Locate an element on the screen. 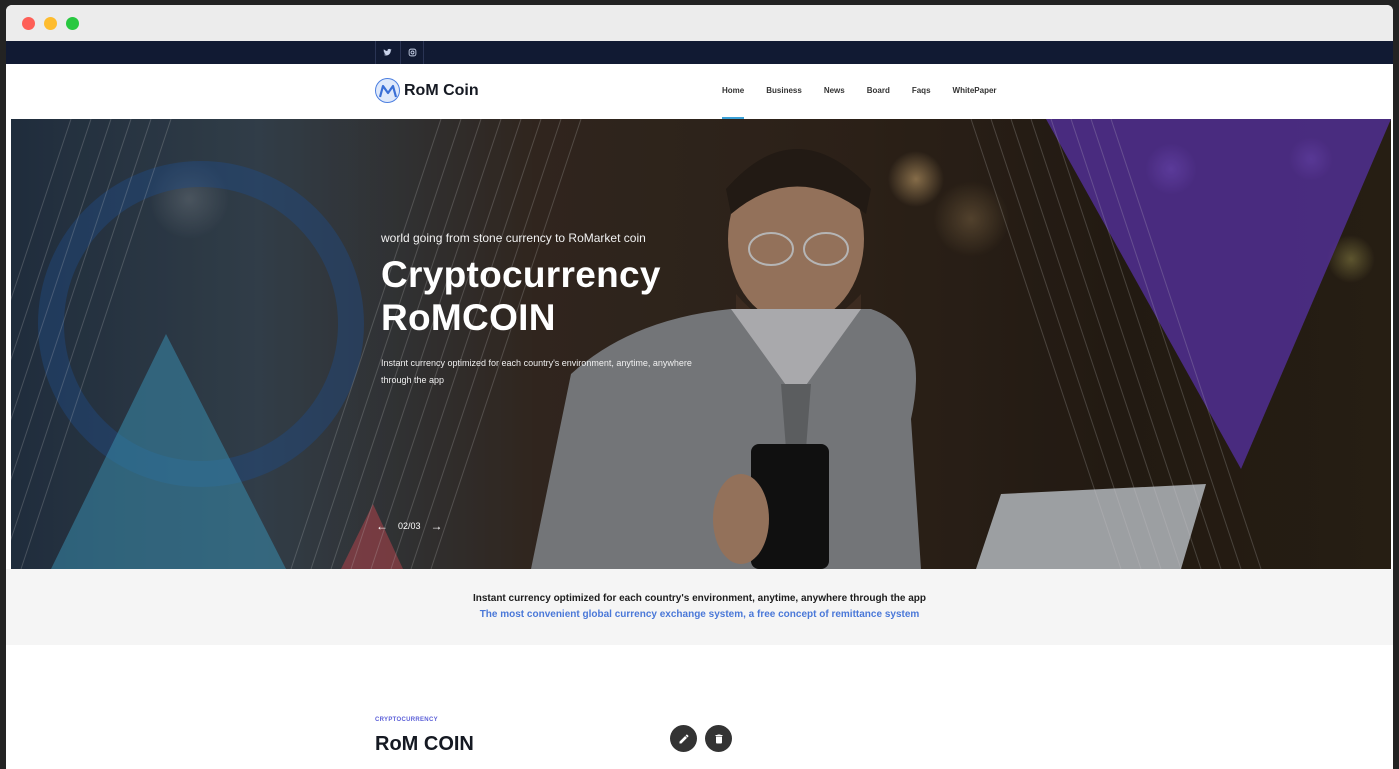  edit-button is located at coordinates (683, 738).